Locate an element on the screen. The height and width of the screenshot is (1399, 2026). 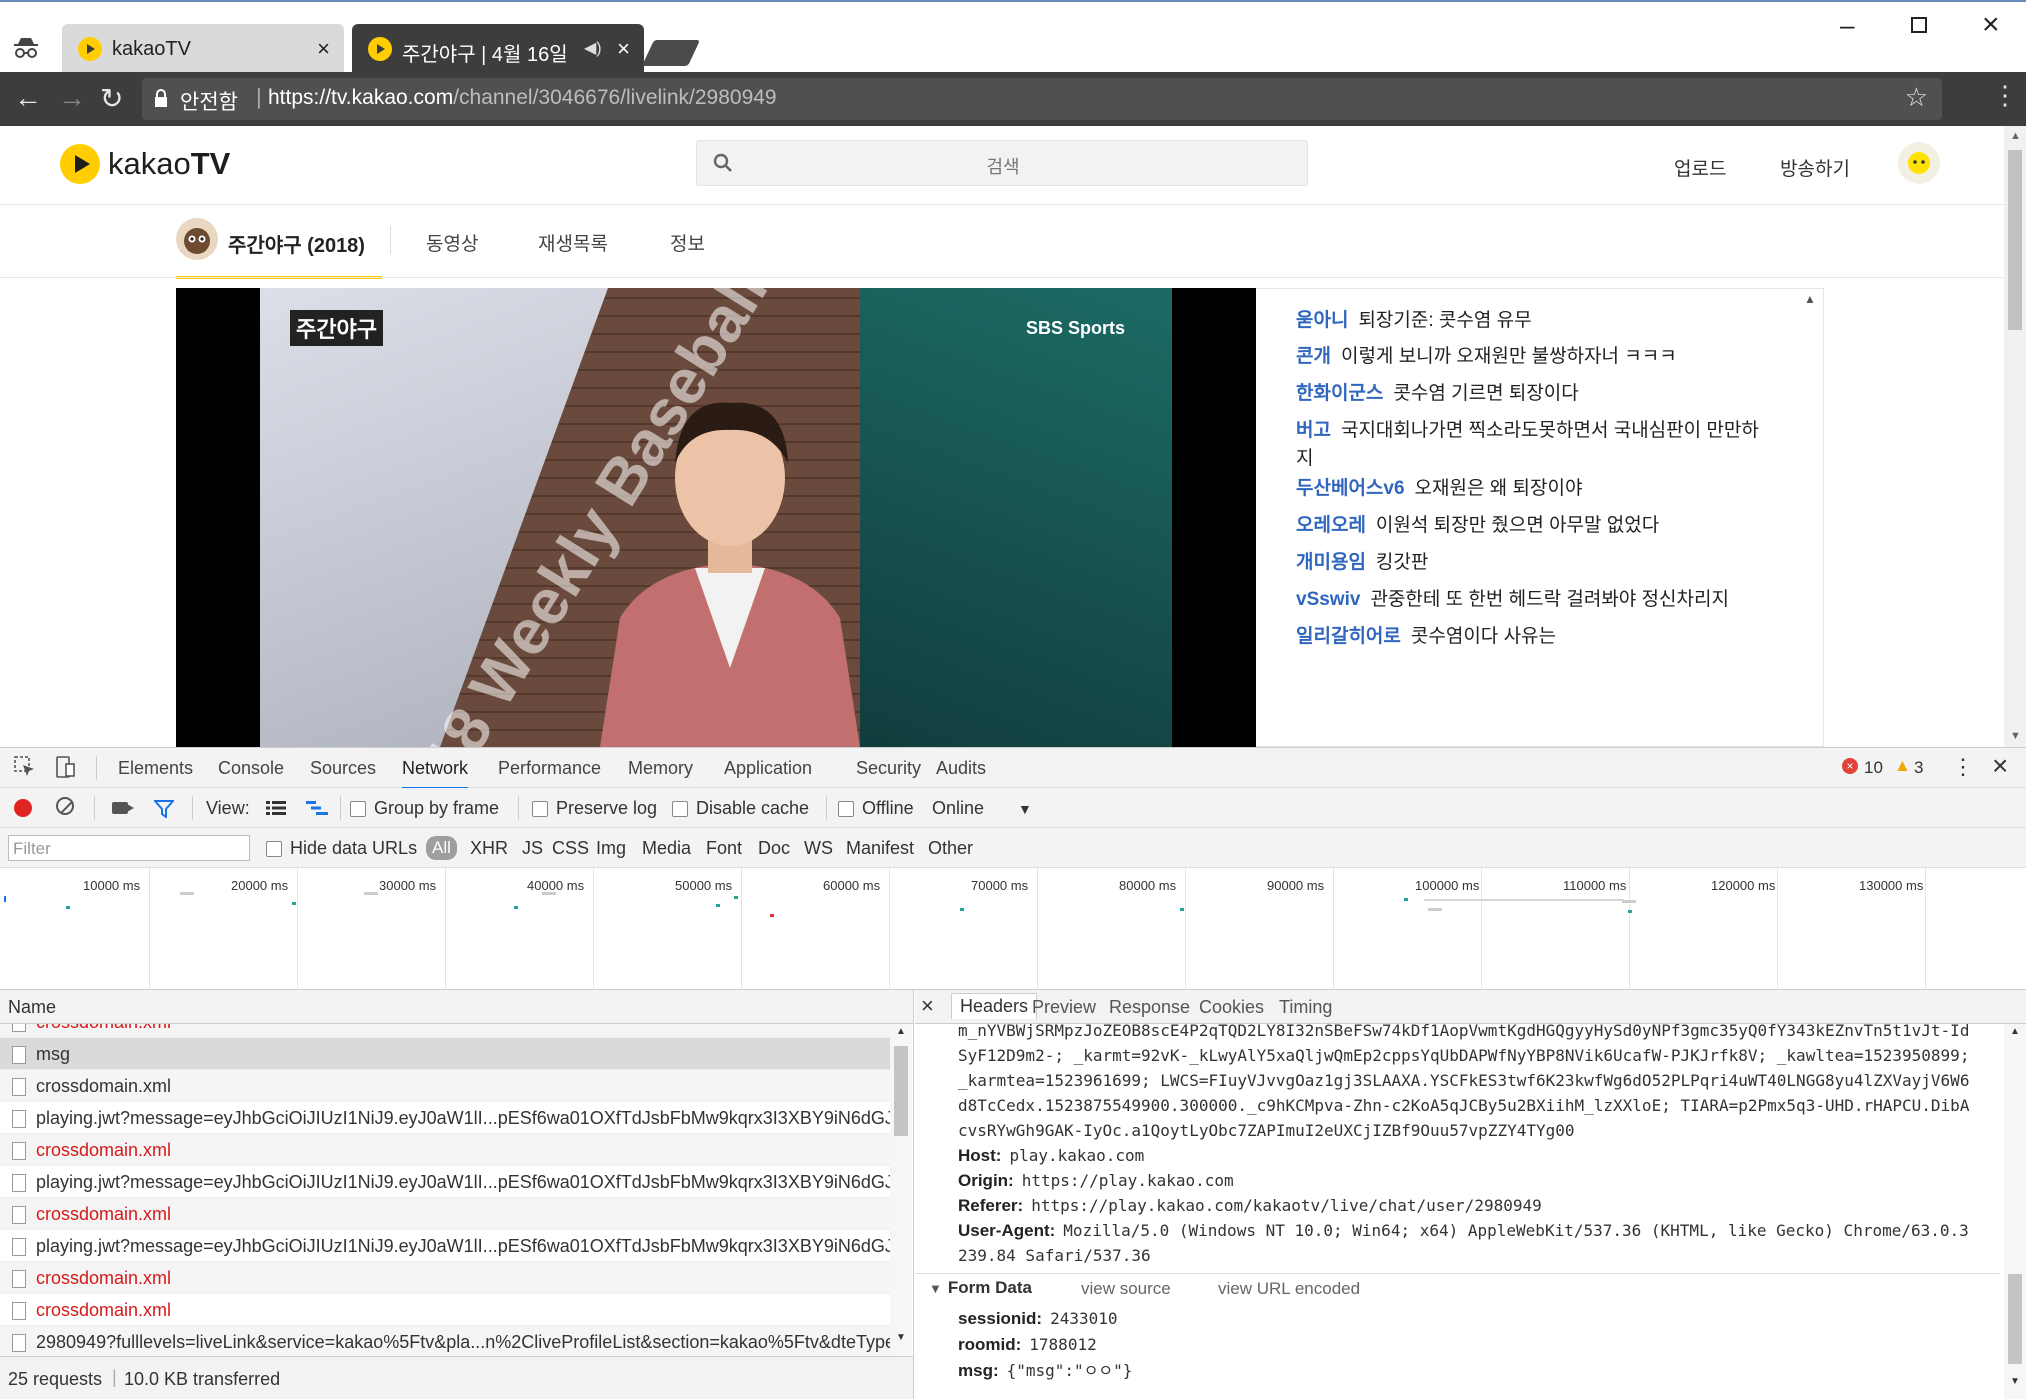
browser-menu-icon: ⋮ is located at coordinates (2005, 95).